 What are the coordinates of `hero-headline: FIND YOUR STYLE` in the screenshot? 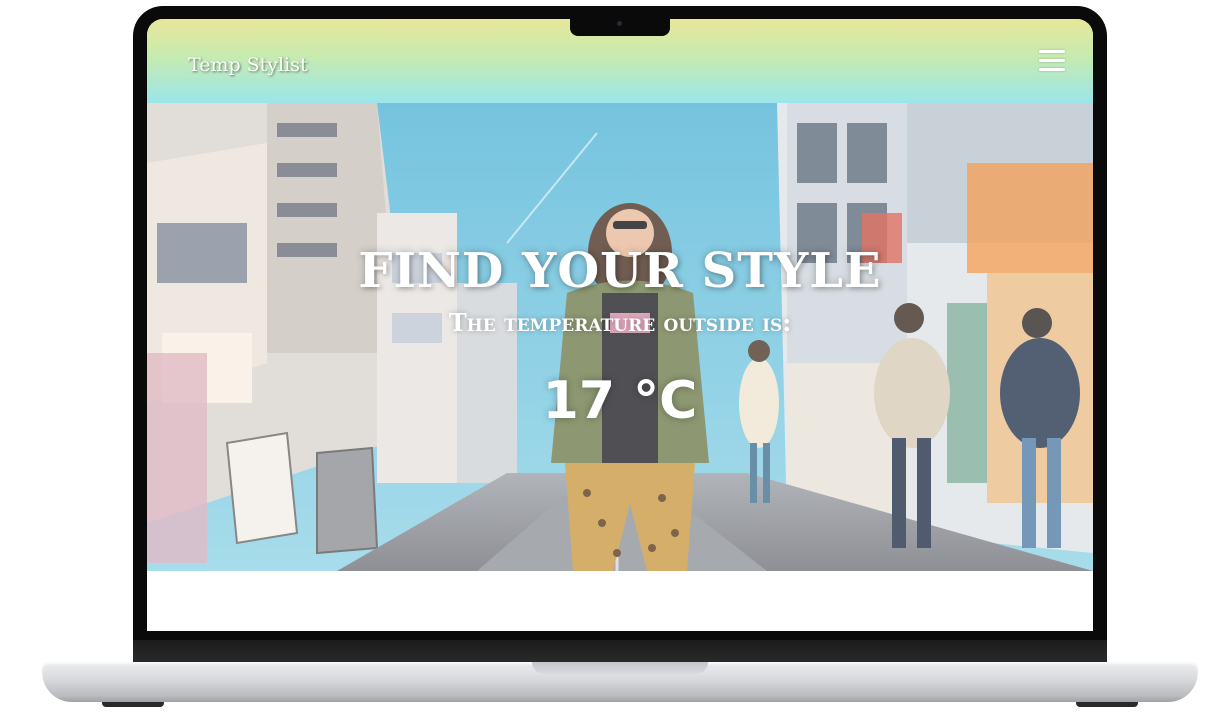 It's located at (620, 271).